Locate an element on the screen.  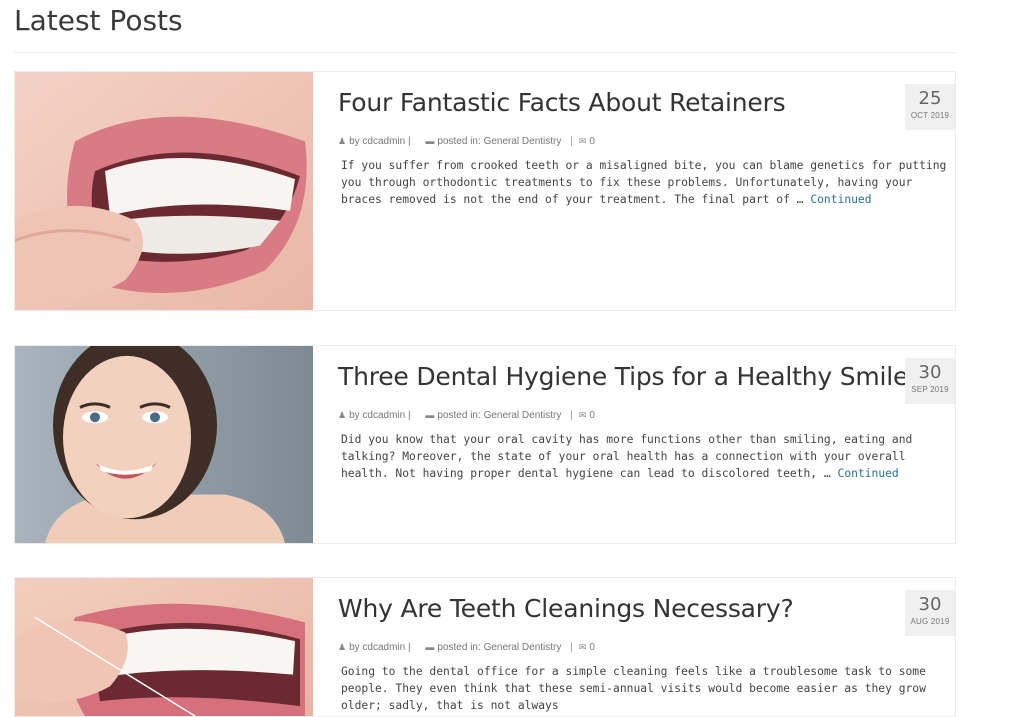
post-date-badge: 25 OCT 2019 is located at coordinates (930, 107).